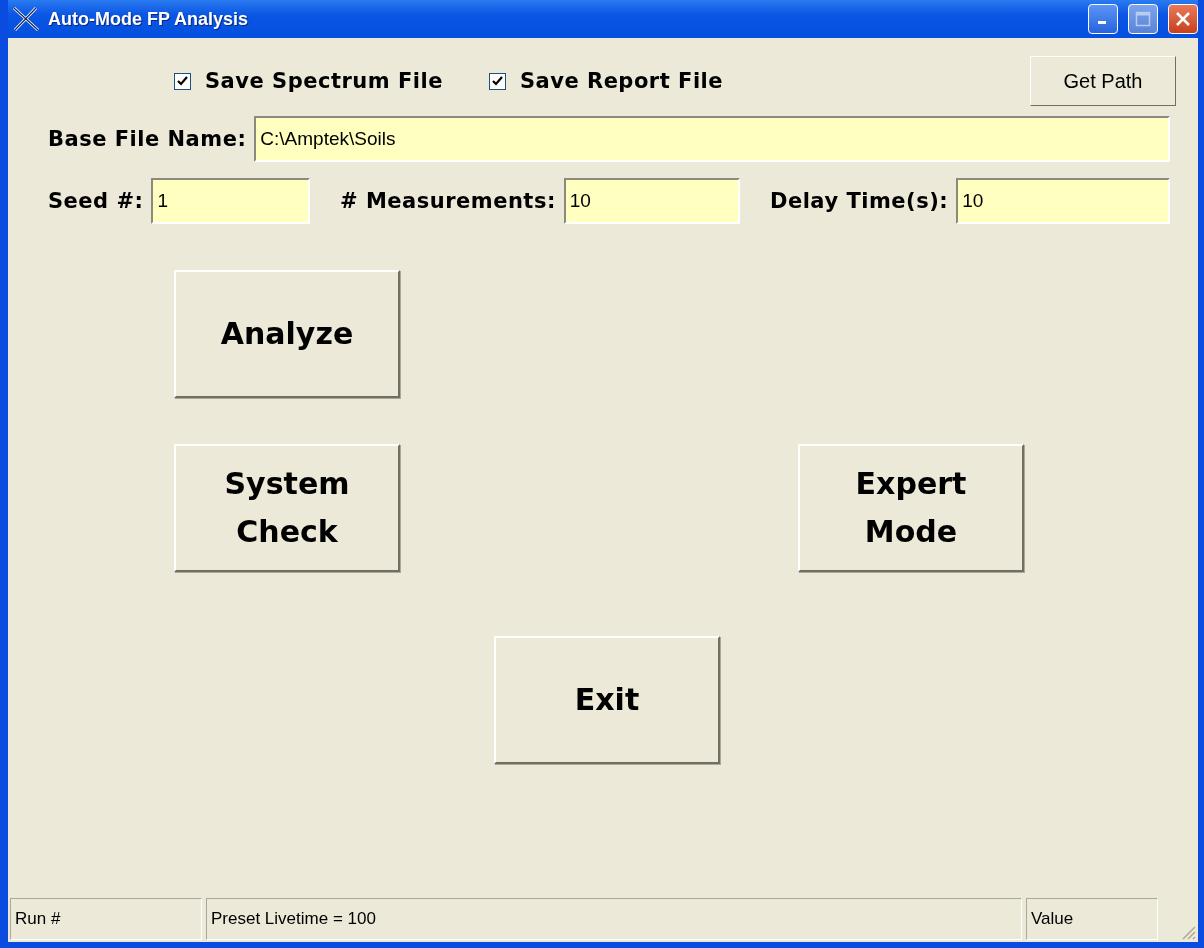  What do you see at coordinates (1103, 81) in the screenshot?
I see `get-path-button: Get Path` at bounding box center [1103, 81].